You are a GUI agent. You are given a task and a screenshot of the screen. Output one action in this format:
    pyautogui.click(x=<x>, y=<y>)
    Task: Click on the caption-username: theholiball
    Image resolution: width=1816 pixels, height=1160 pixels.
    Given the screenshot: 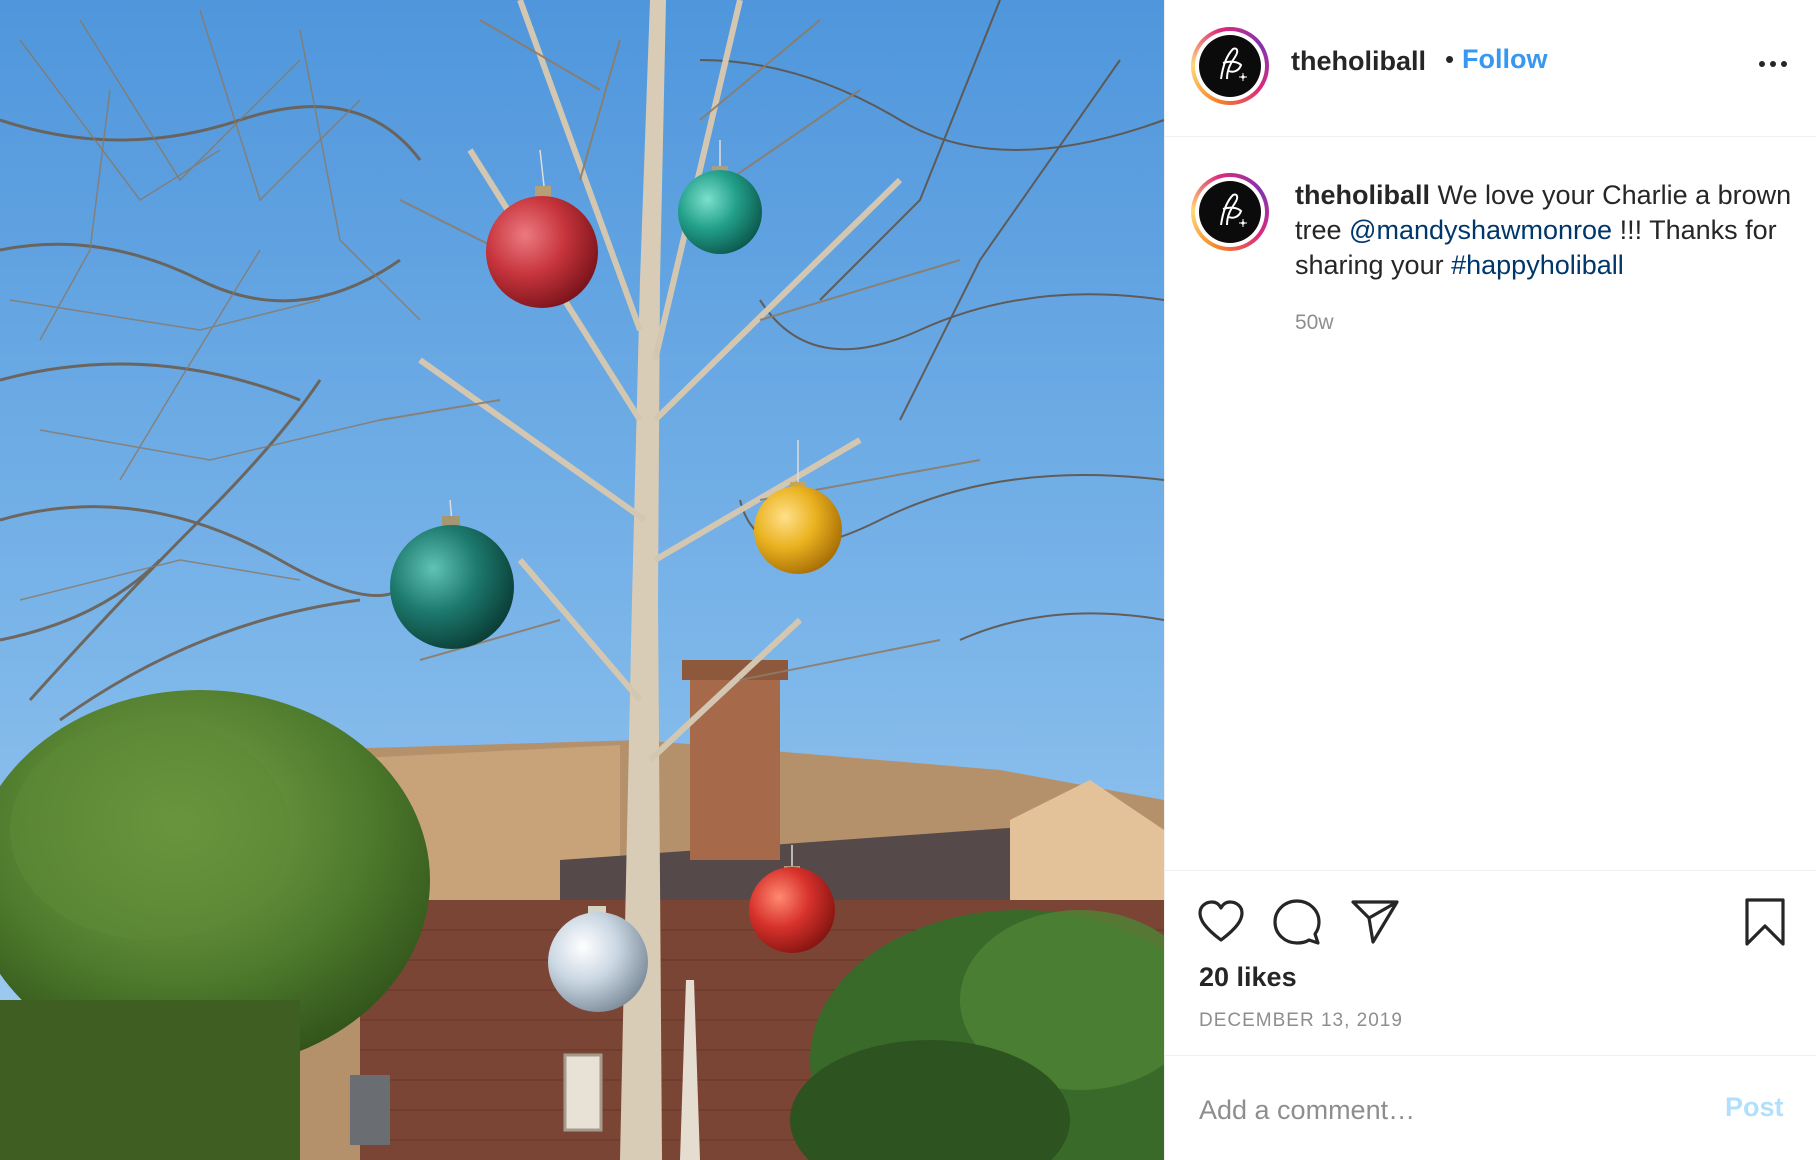 What is the action you would take?
    pyautogui.click(x=1362, y=195)
    